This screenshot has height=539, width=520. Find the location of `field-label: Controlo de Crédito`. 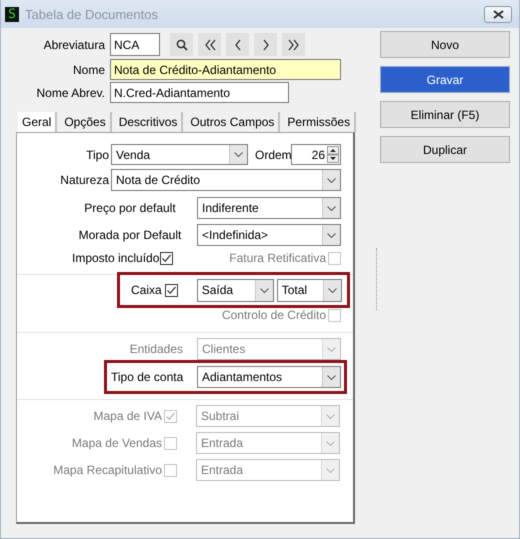

field-label: Controlo de Crédito is located at coordinates (274, 315).